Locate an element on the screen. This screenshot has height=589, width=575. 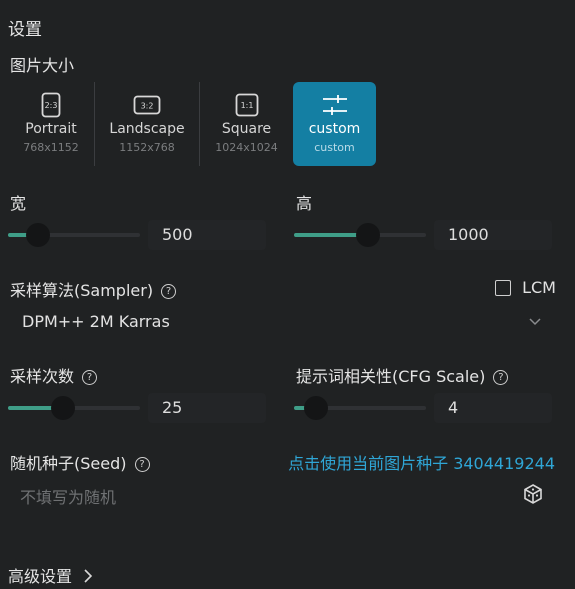
svg-text: 3:2 is located at coordinates (147, 106).